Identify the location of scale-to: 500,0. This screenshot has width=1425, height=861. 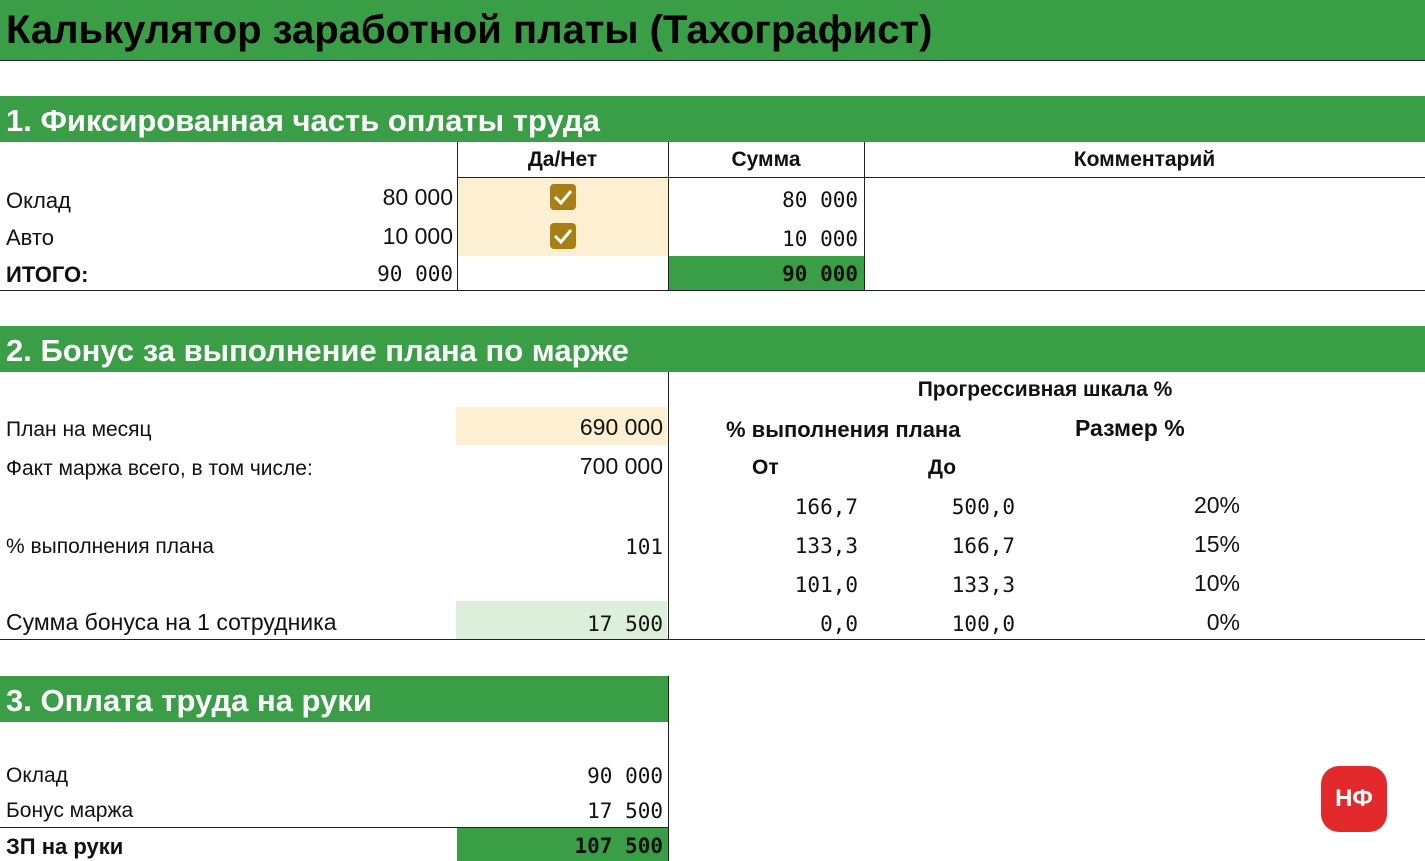
(983, 507).